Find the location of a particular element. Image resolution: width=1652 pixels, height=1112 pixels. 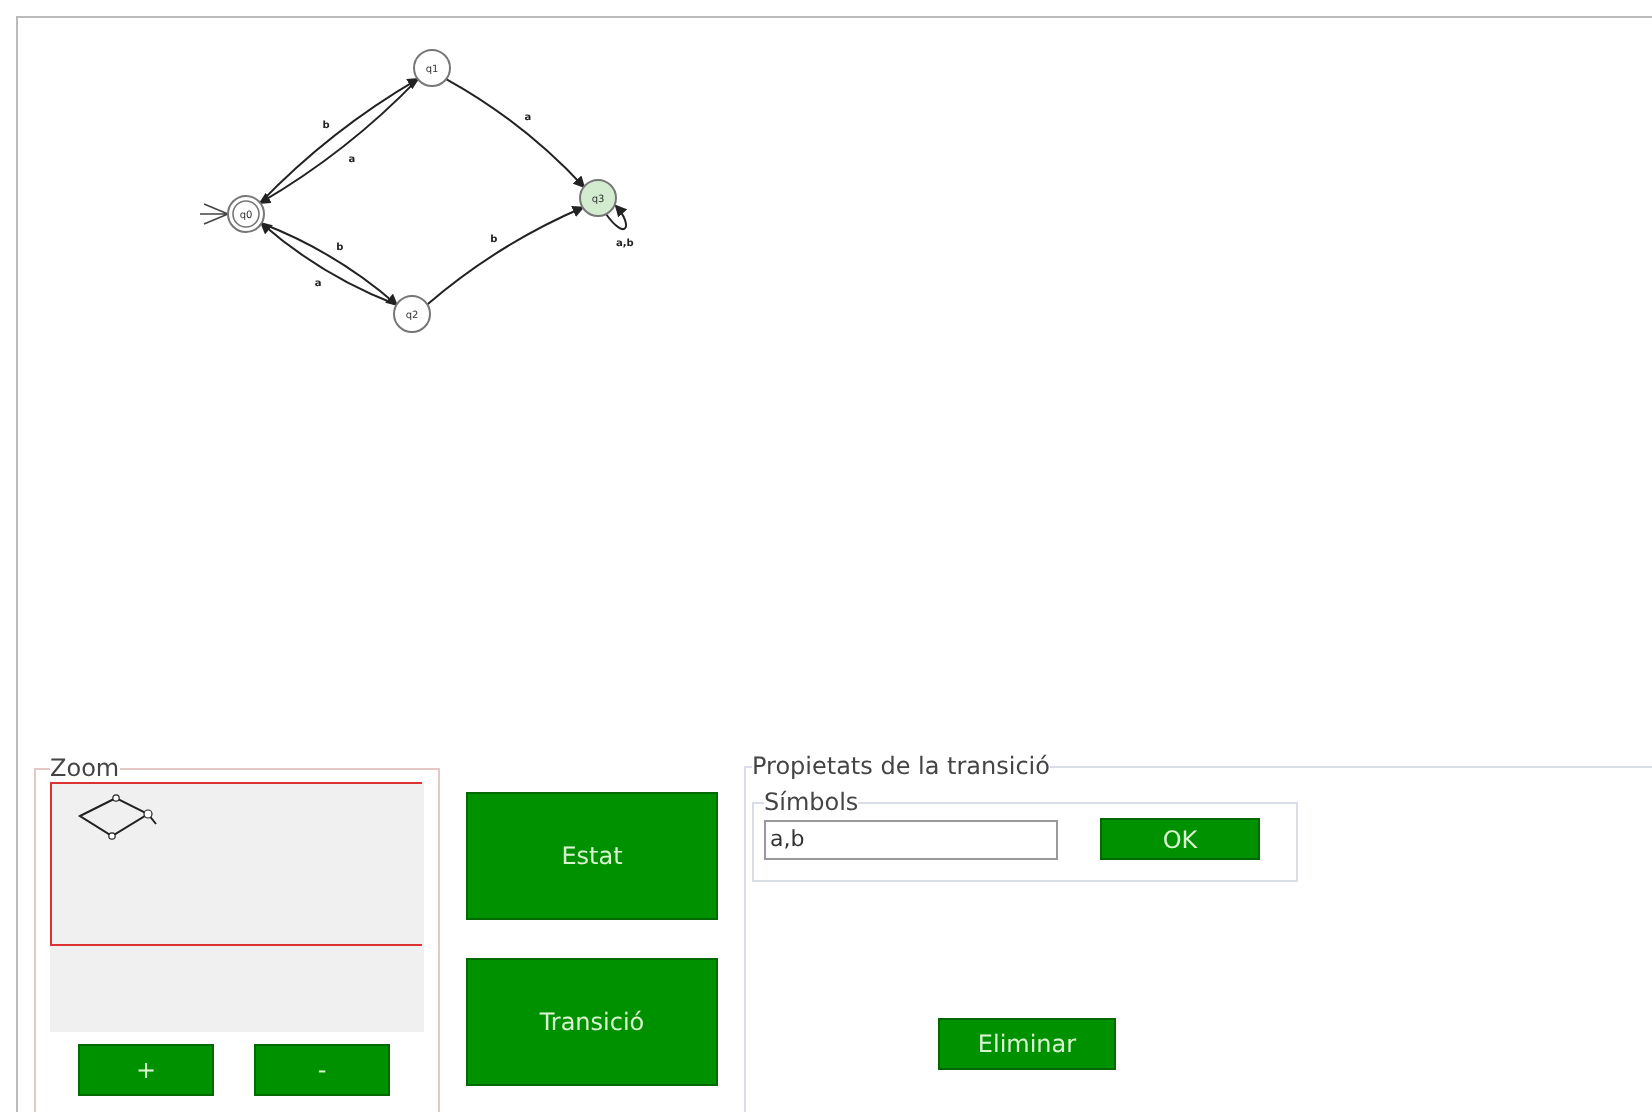

tool-button: Transició is located at coordinates (592, 1022).